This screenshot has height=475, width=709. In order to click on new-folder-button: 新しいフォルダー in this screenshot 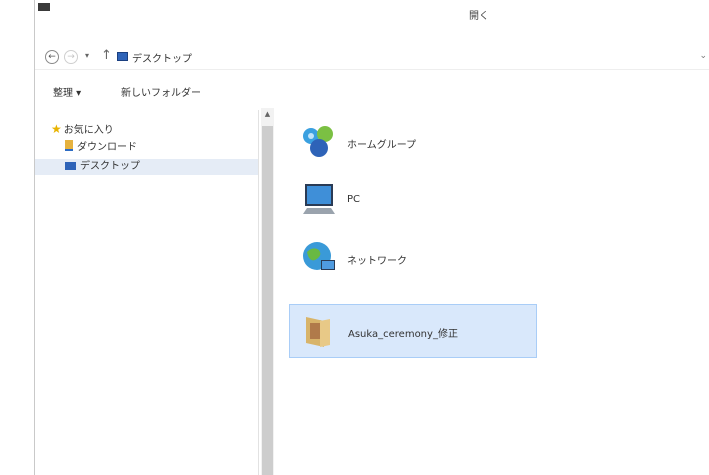, I will do `click(161, 91)`.